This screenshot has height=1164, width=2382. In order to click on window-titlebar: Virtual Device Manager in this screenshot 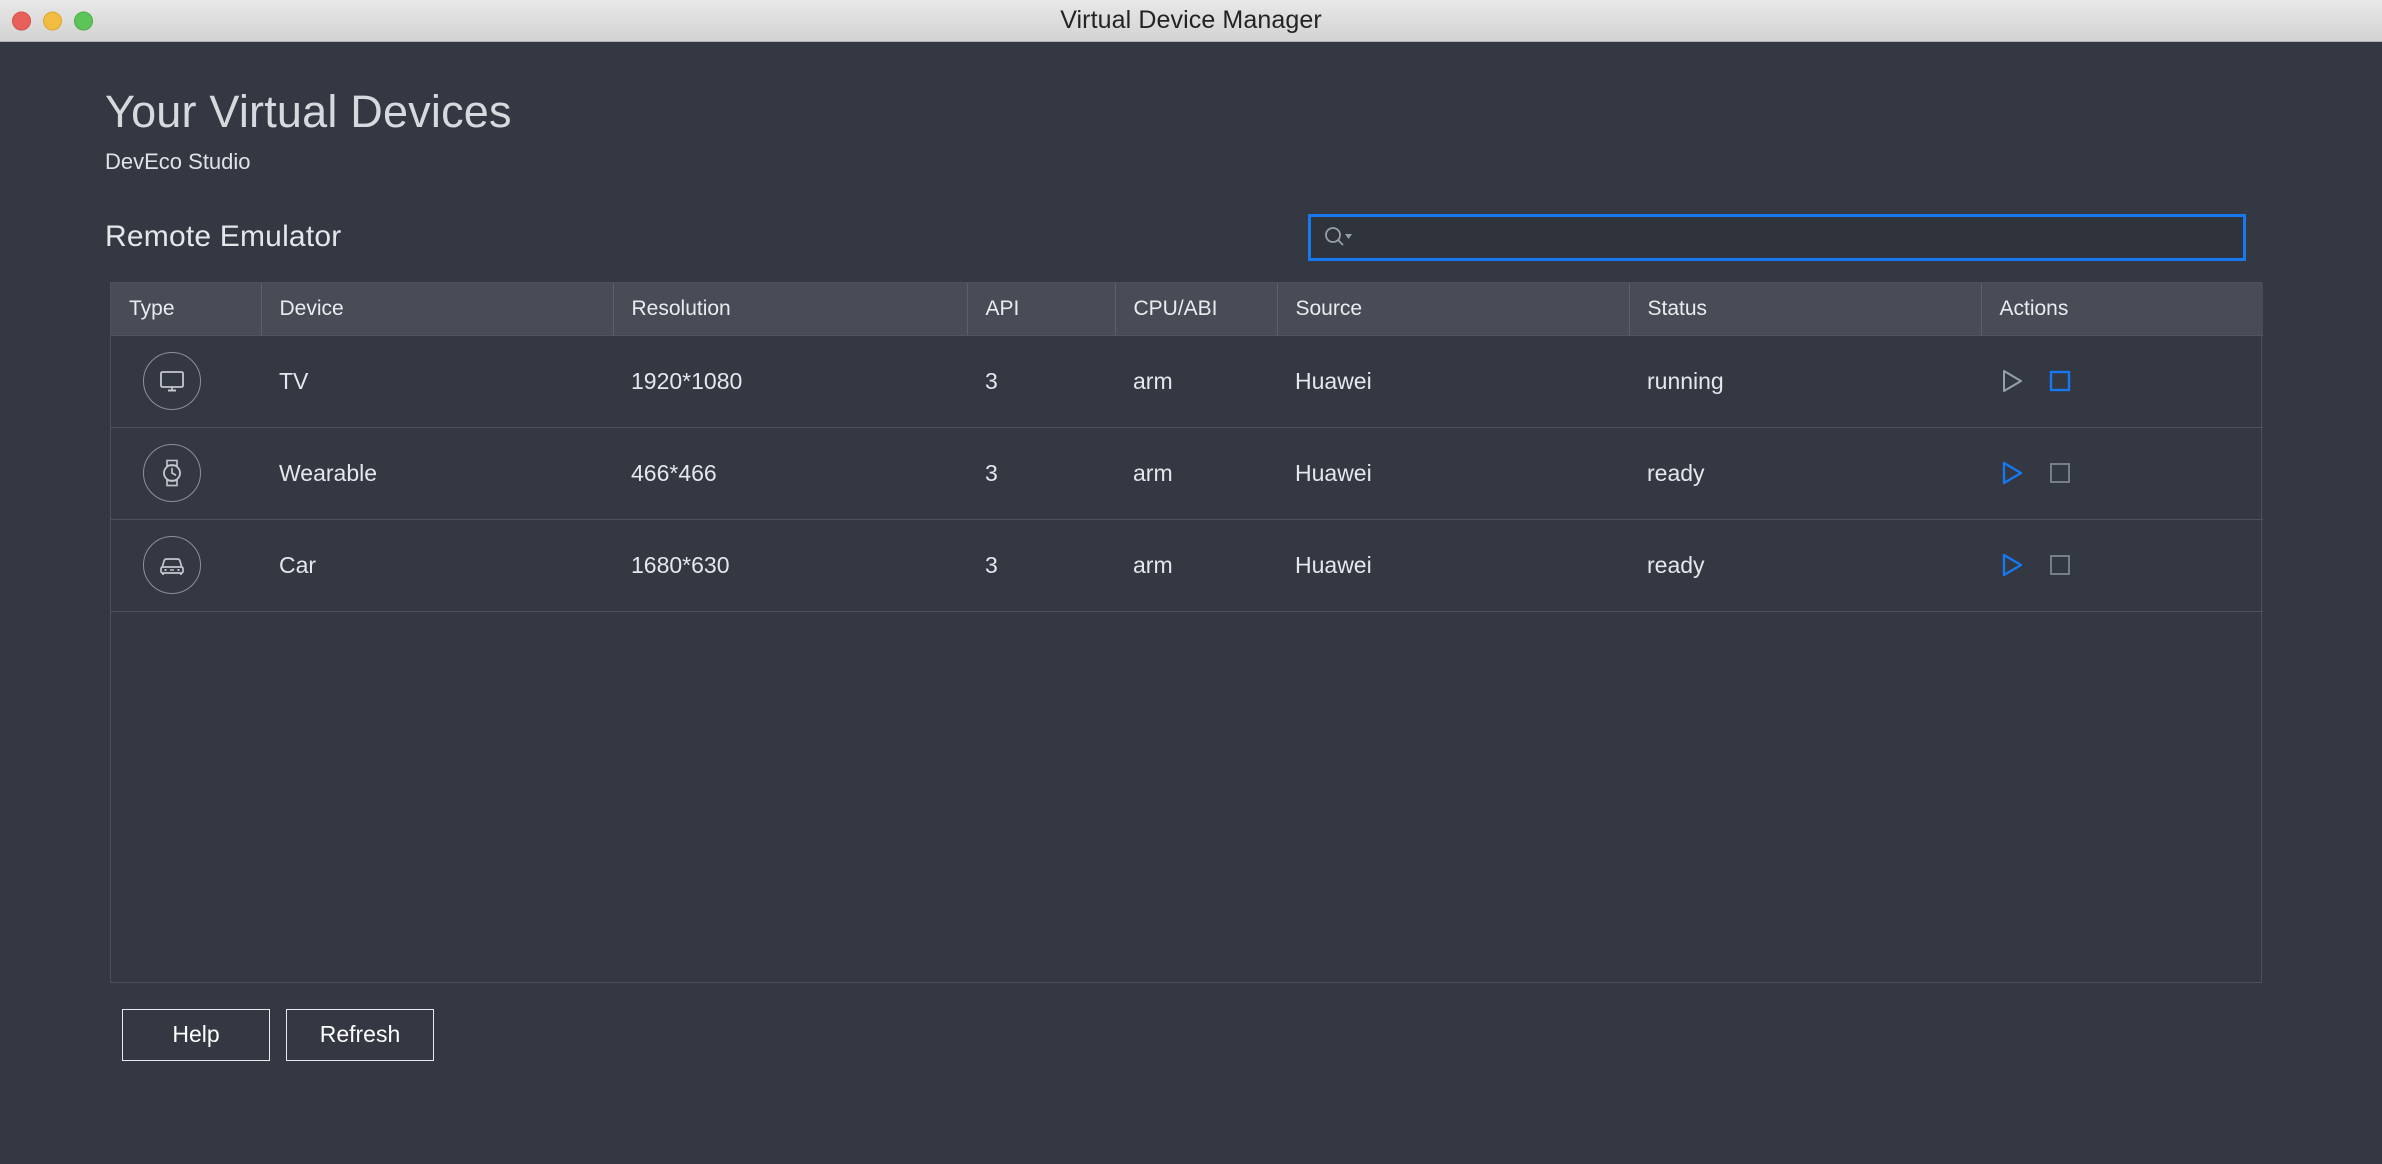, I will do `click(1191, 21)`.